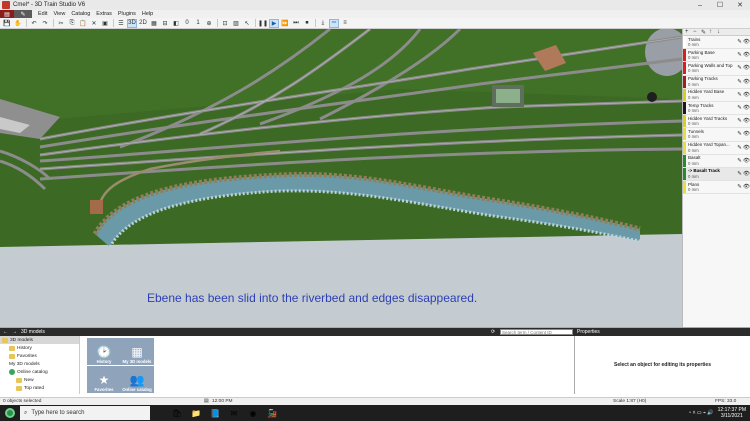 This screenshot has height=421, width=750. I want to click on download-icon: ⤓, so click(323, 23).